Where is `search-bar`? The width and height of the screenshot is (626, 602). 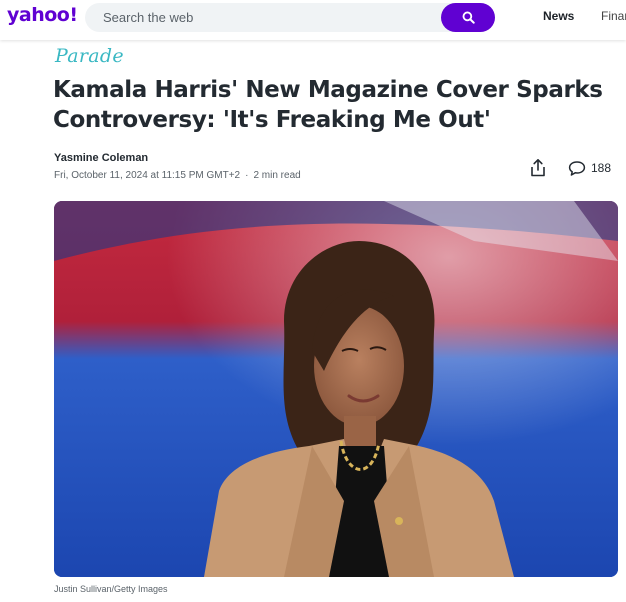 search-bar is located at coordinates (290, 17).